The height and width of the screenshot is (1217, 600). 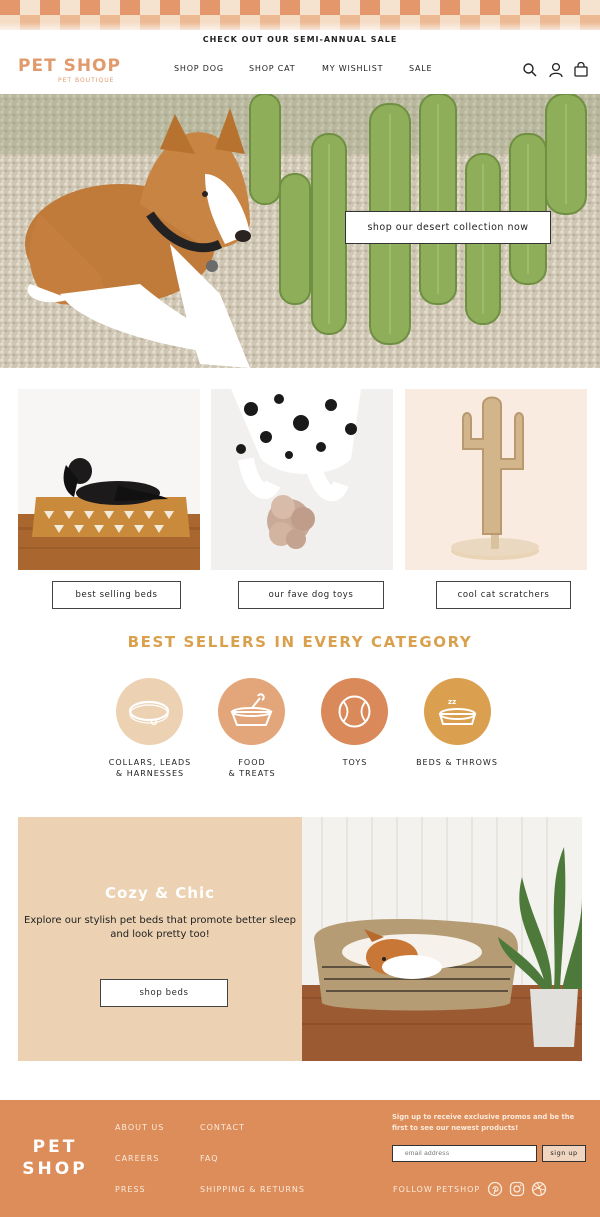 I want to click on basket-bed-image, so click(x=442, y=939).